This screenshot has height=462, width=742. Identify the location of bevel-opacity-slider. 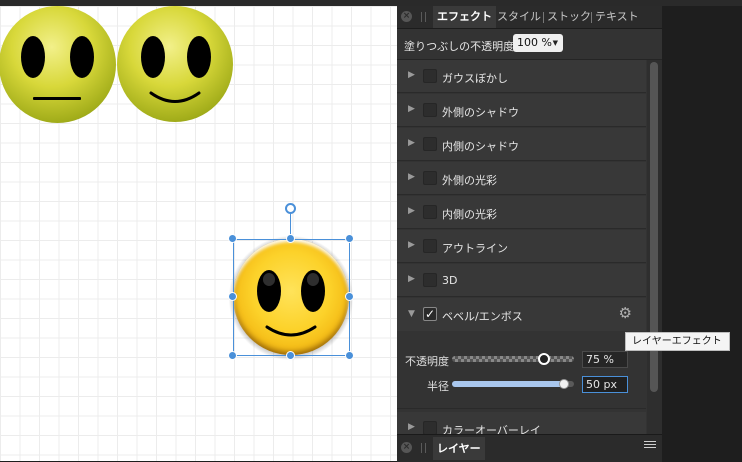
(513, 359).